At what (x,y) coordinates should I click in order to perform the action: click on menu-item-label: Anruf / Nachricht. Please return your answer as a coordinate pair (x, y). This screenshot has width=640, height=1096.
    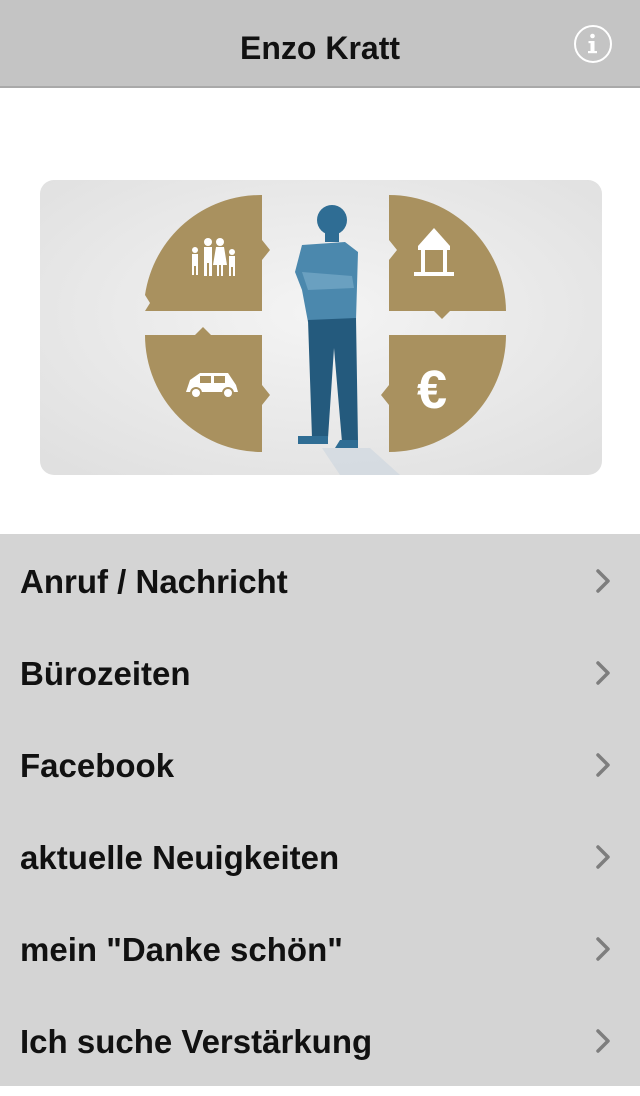
    Looking at the image, I should click on (154, 581).